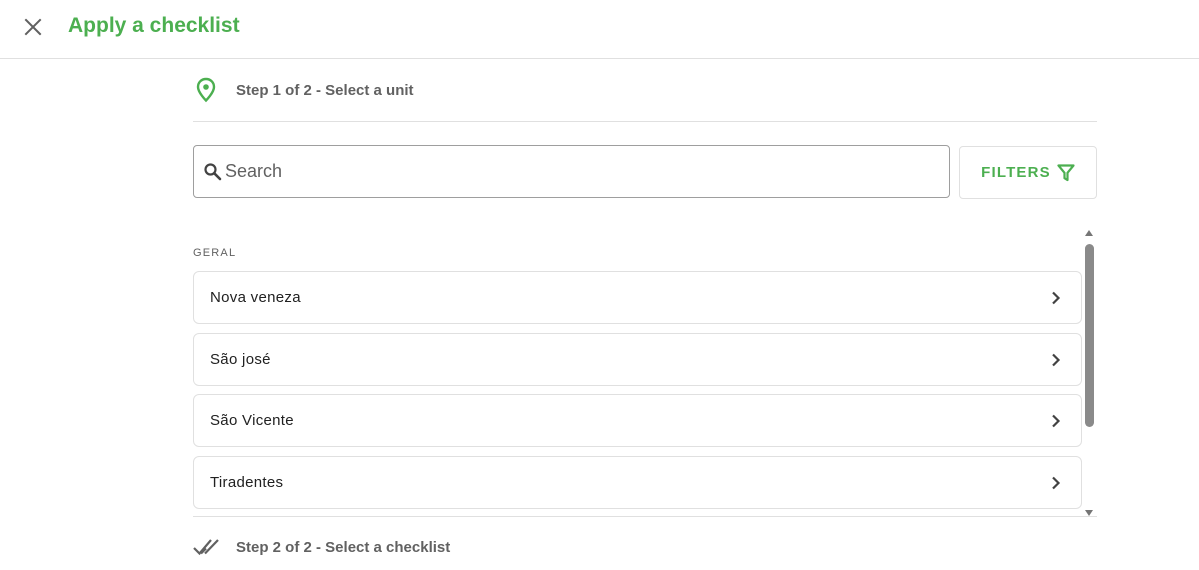 This screenshot has height=570, width=1199. What do you see at coordinates (154, 25) in the screenshot?
I see `page-title: Apply a checklist` at bounding box center [154, 25].